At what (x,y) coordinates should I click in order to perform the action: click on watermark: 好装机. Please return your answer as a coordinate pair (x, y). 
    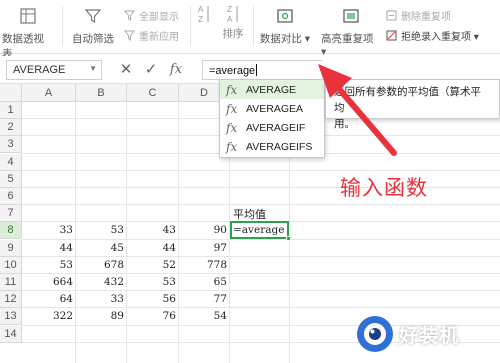
    Looking at the image, I should click on (407, 334).